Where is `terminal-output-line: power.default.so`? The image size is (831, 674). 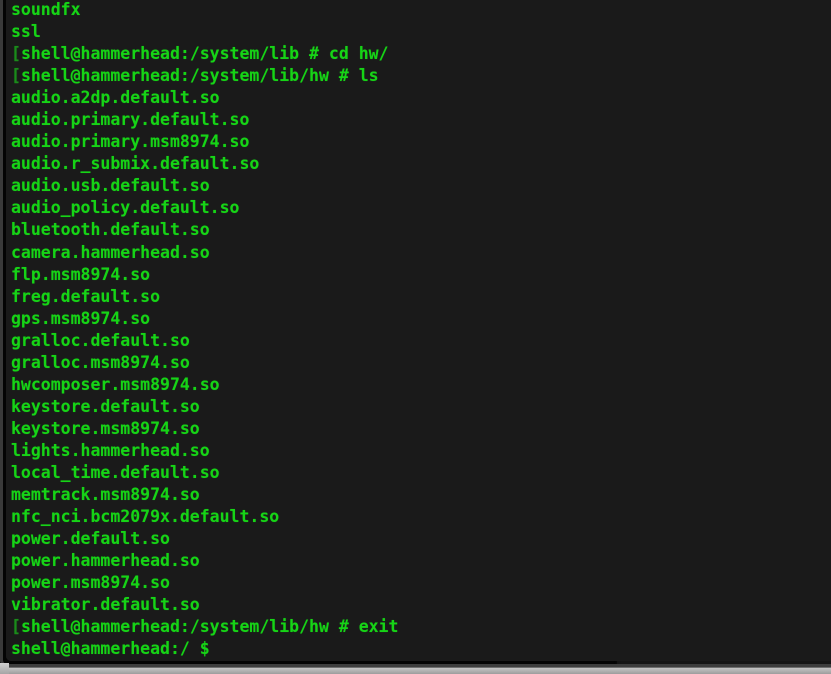
terminal-output-line: power.default.so is located at coordinates (204, 539).